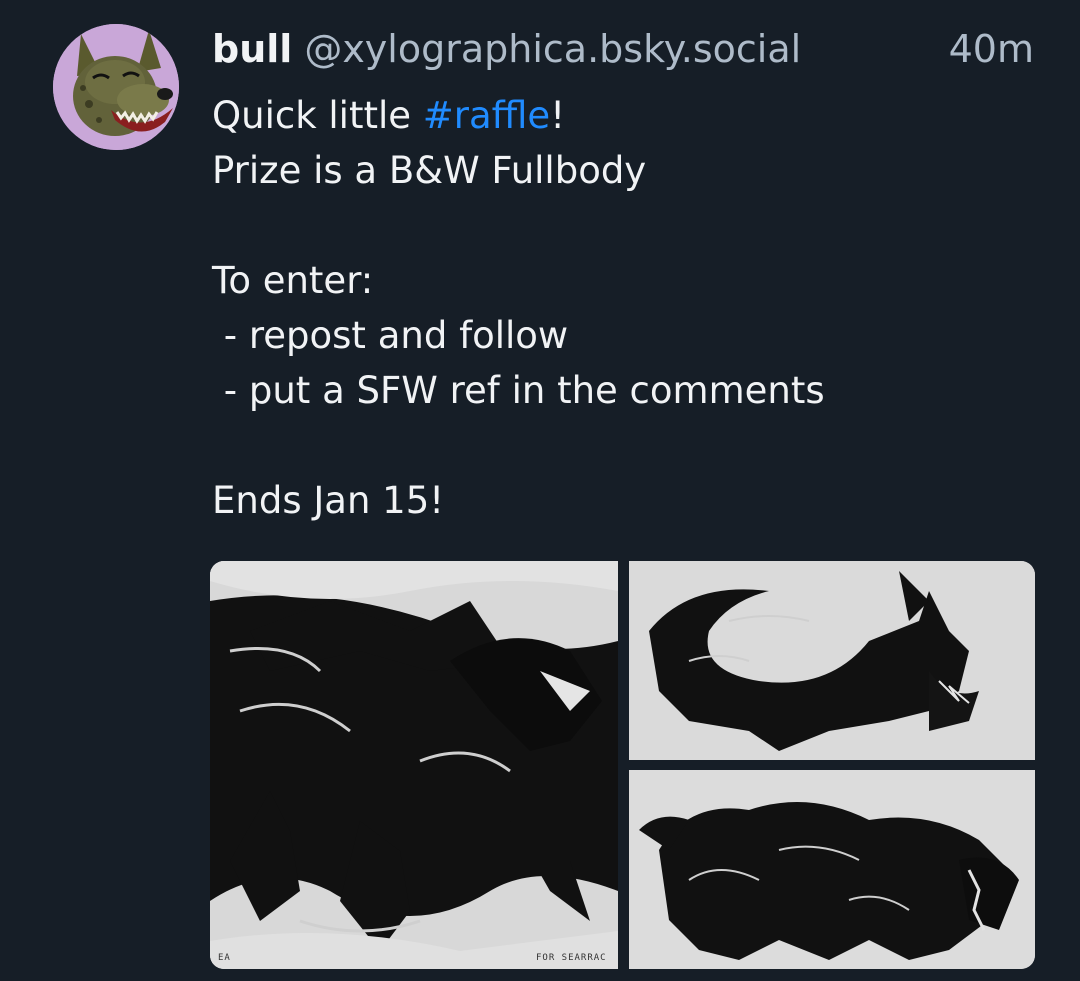 This screenshot has height=981, width=1080. Describe the element at coordinates (627, 115) in the screenshot. I see `post-text-line: Quick little #raffle!` at that location.